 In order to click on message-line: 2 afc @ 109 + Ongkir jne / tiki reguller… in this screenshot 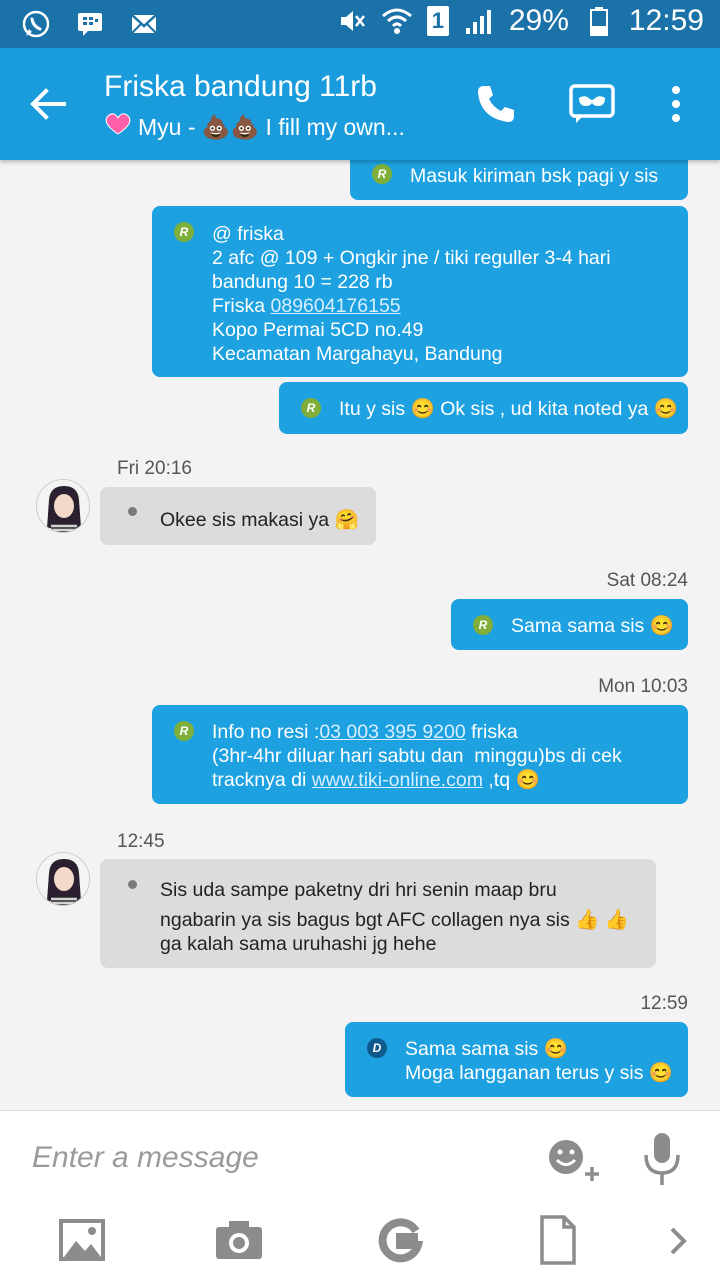, I will do `click(411, 258)`.